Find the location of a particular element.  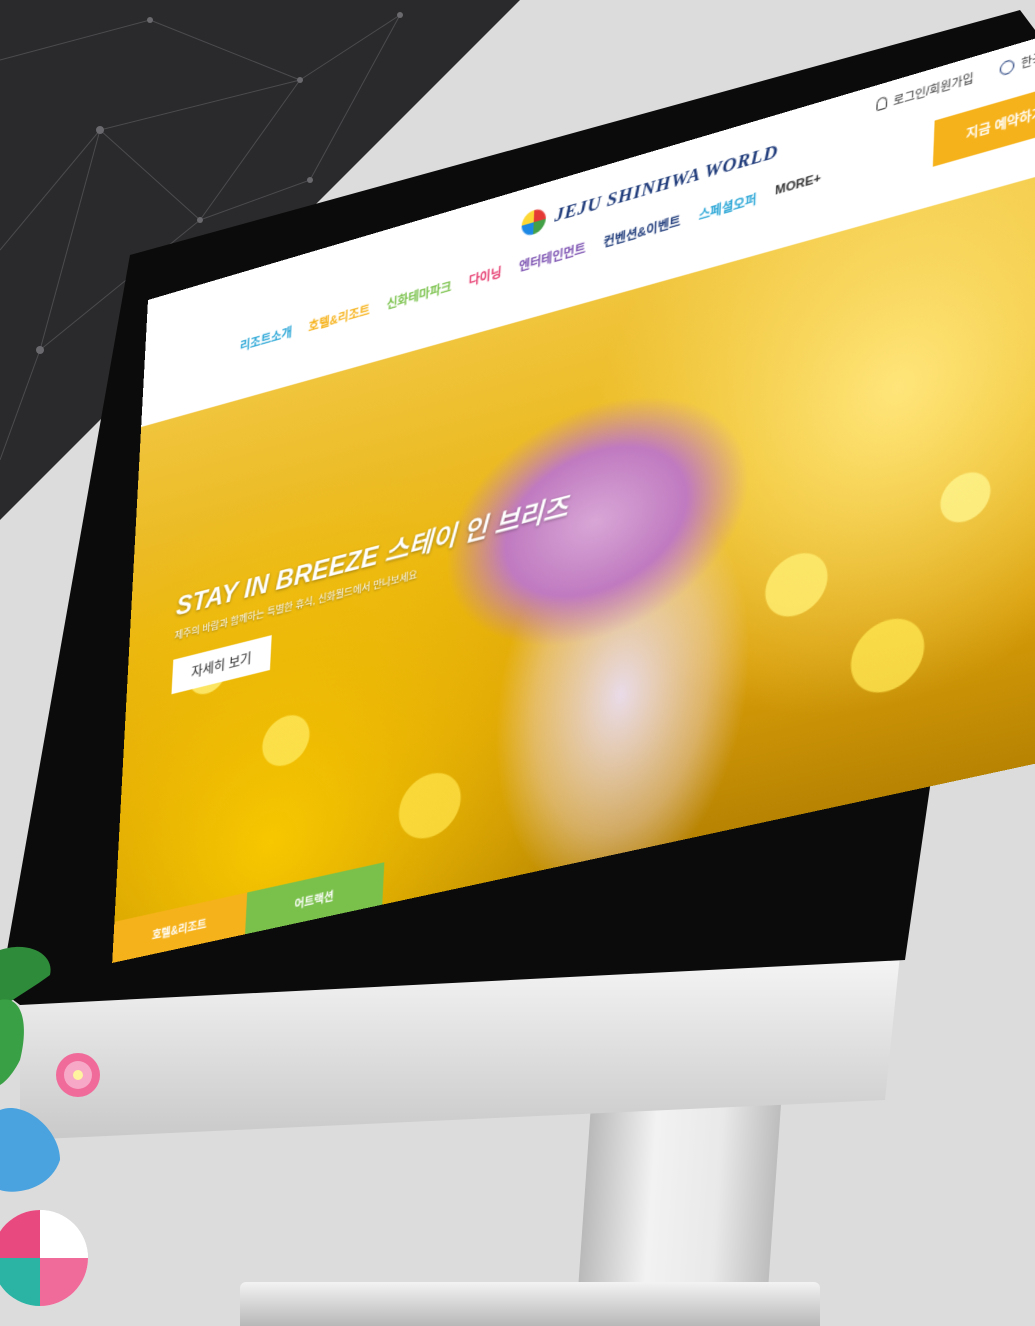

nav-item-hotel-resort: 호텔&리조트 is located at coordinates (339, 318).